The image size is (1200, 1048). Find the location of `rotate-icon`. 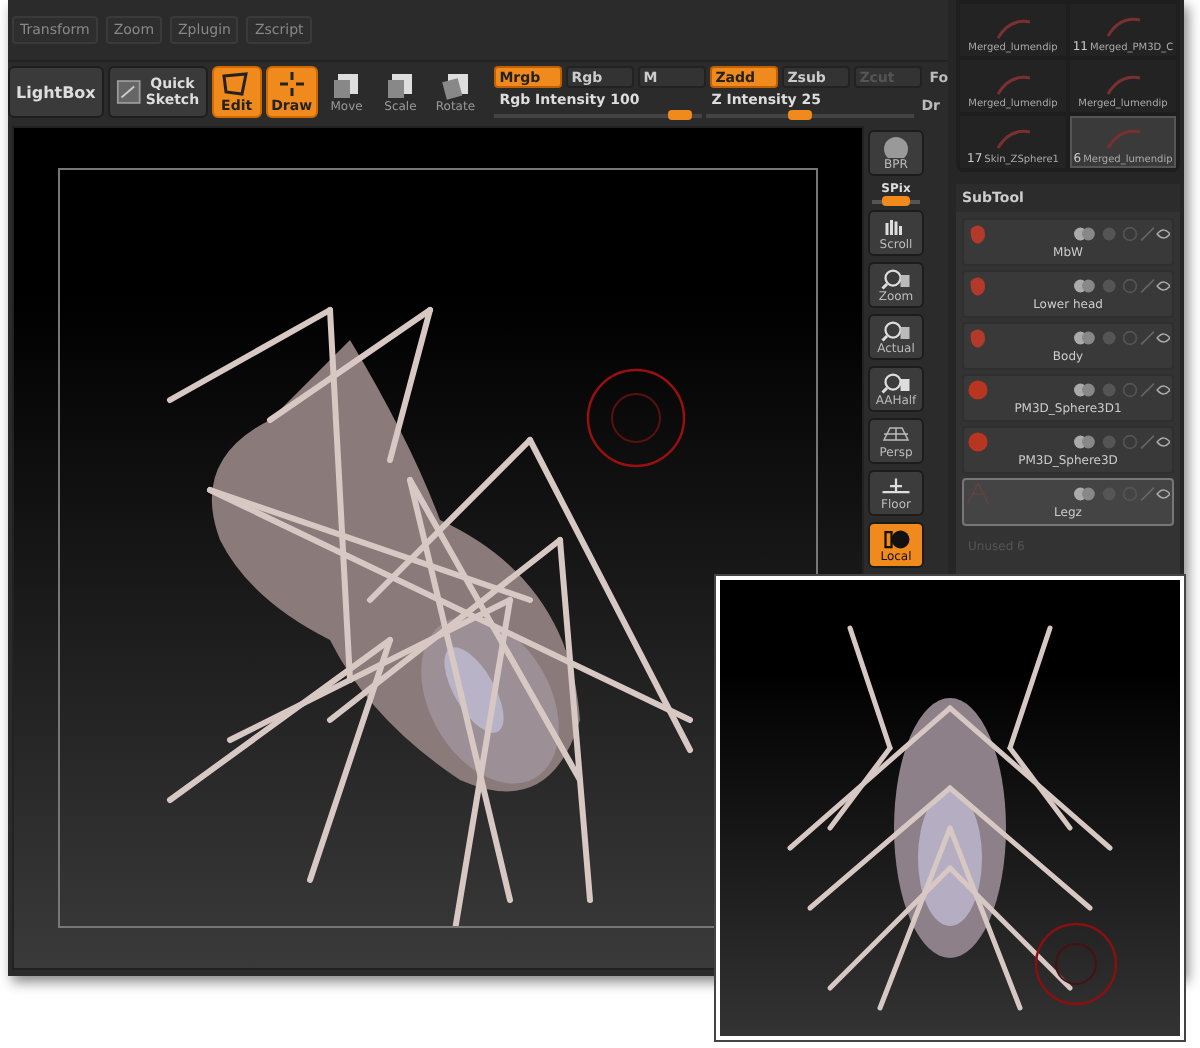

rotate-icon is located at coordinates (455, 85).